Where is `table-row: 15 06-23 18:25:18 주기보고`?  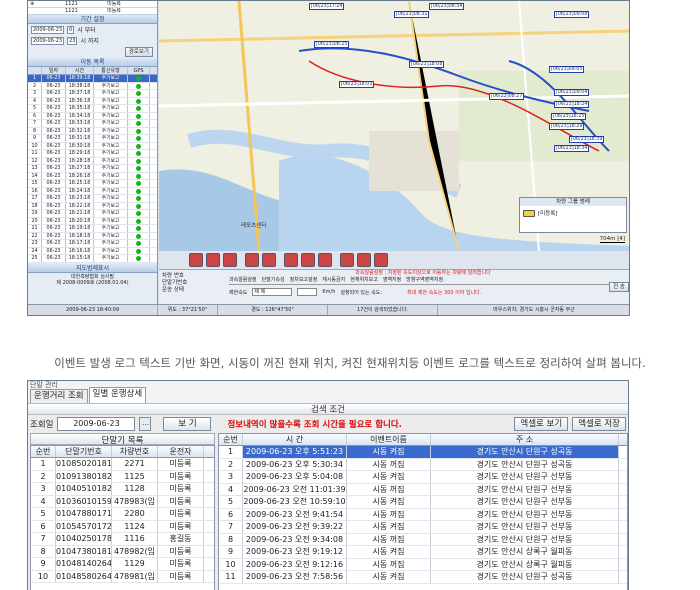 table-row: 15 06-23 18:25:18 주기보고 is located at coordinates (92, 184).